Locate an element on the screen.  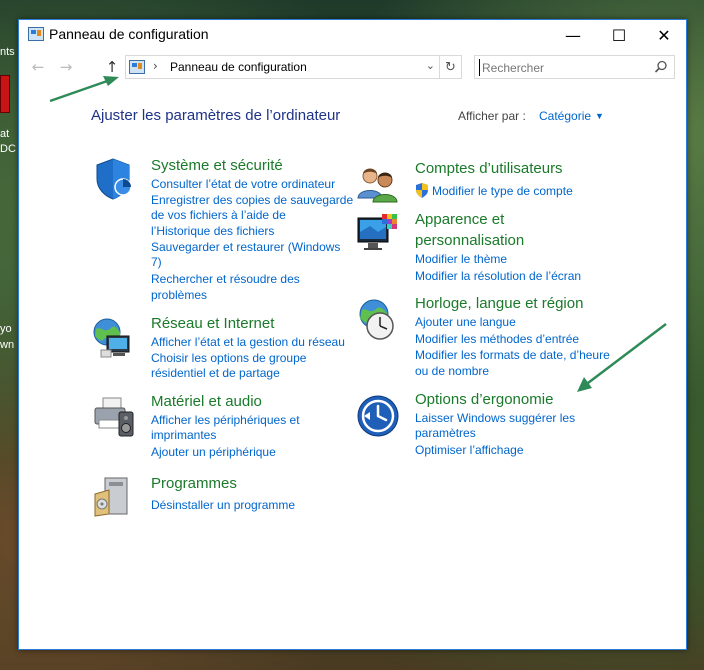
link-network-status: Afficher l’état et la gestion du réseau is located at coordinates (248, 343).